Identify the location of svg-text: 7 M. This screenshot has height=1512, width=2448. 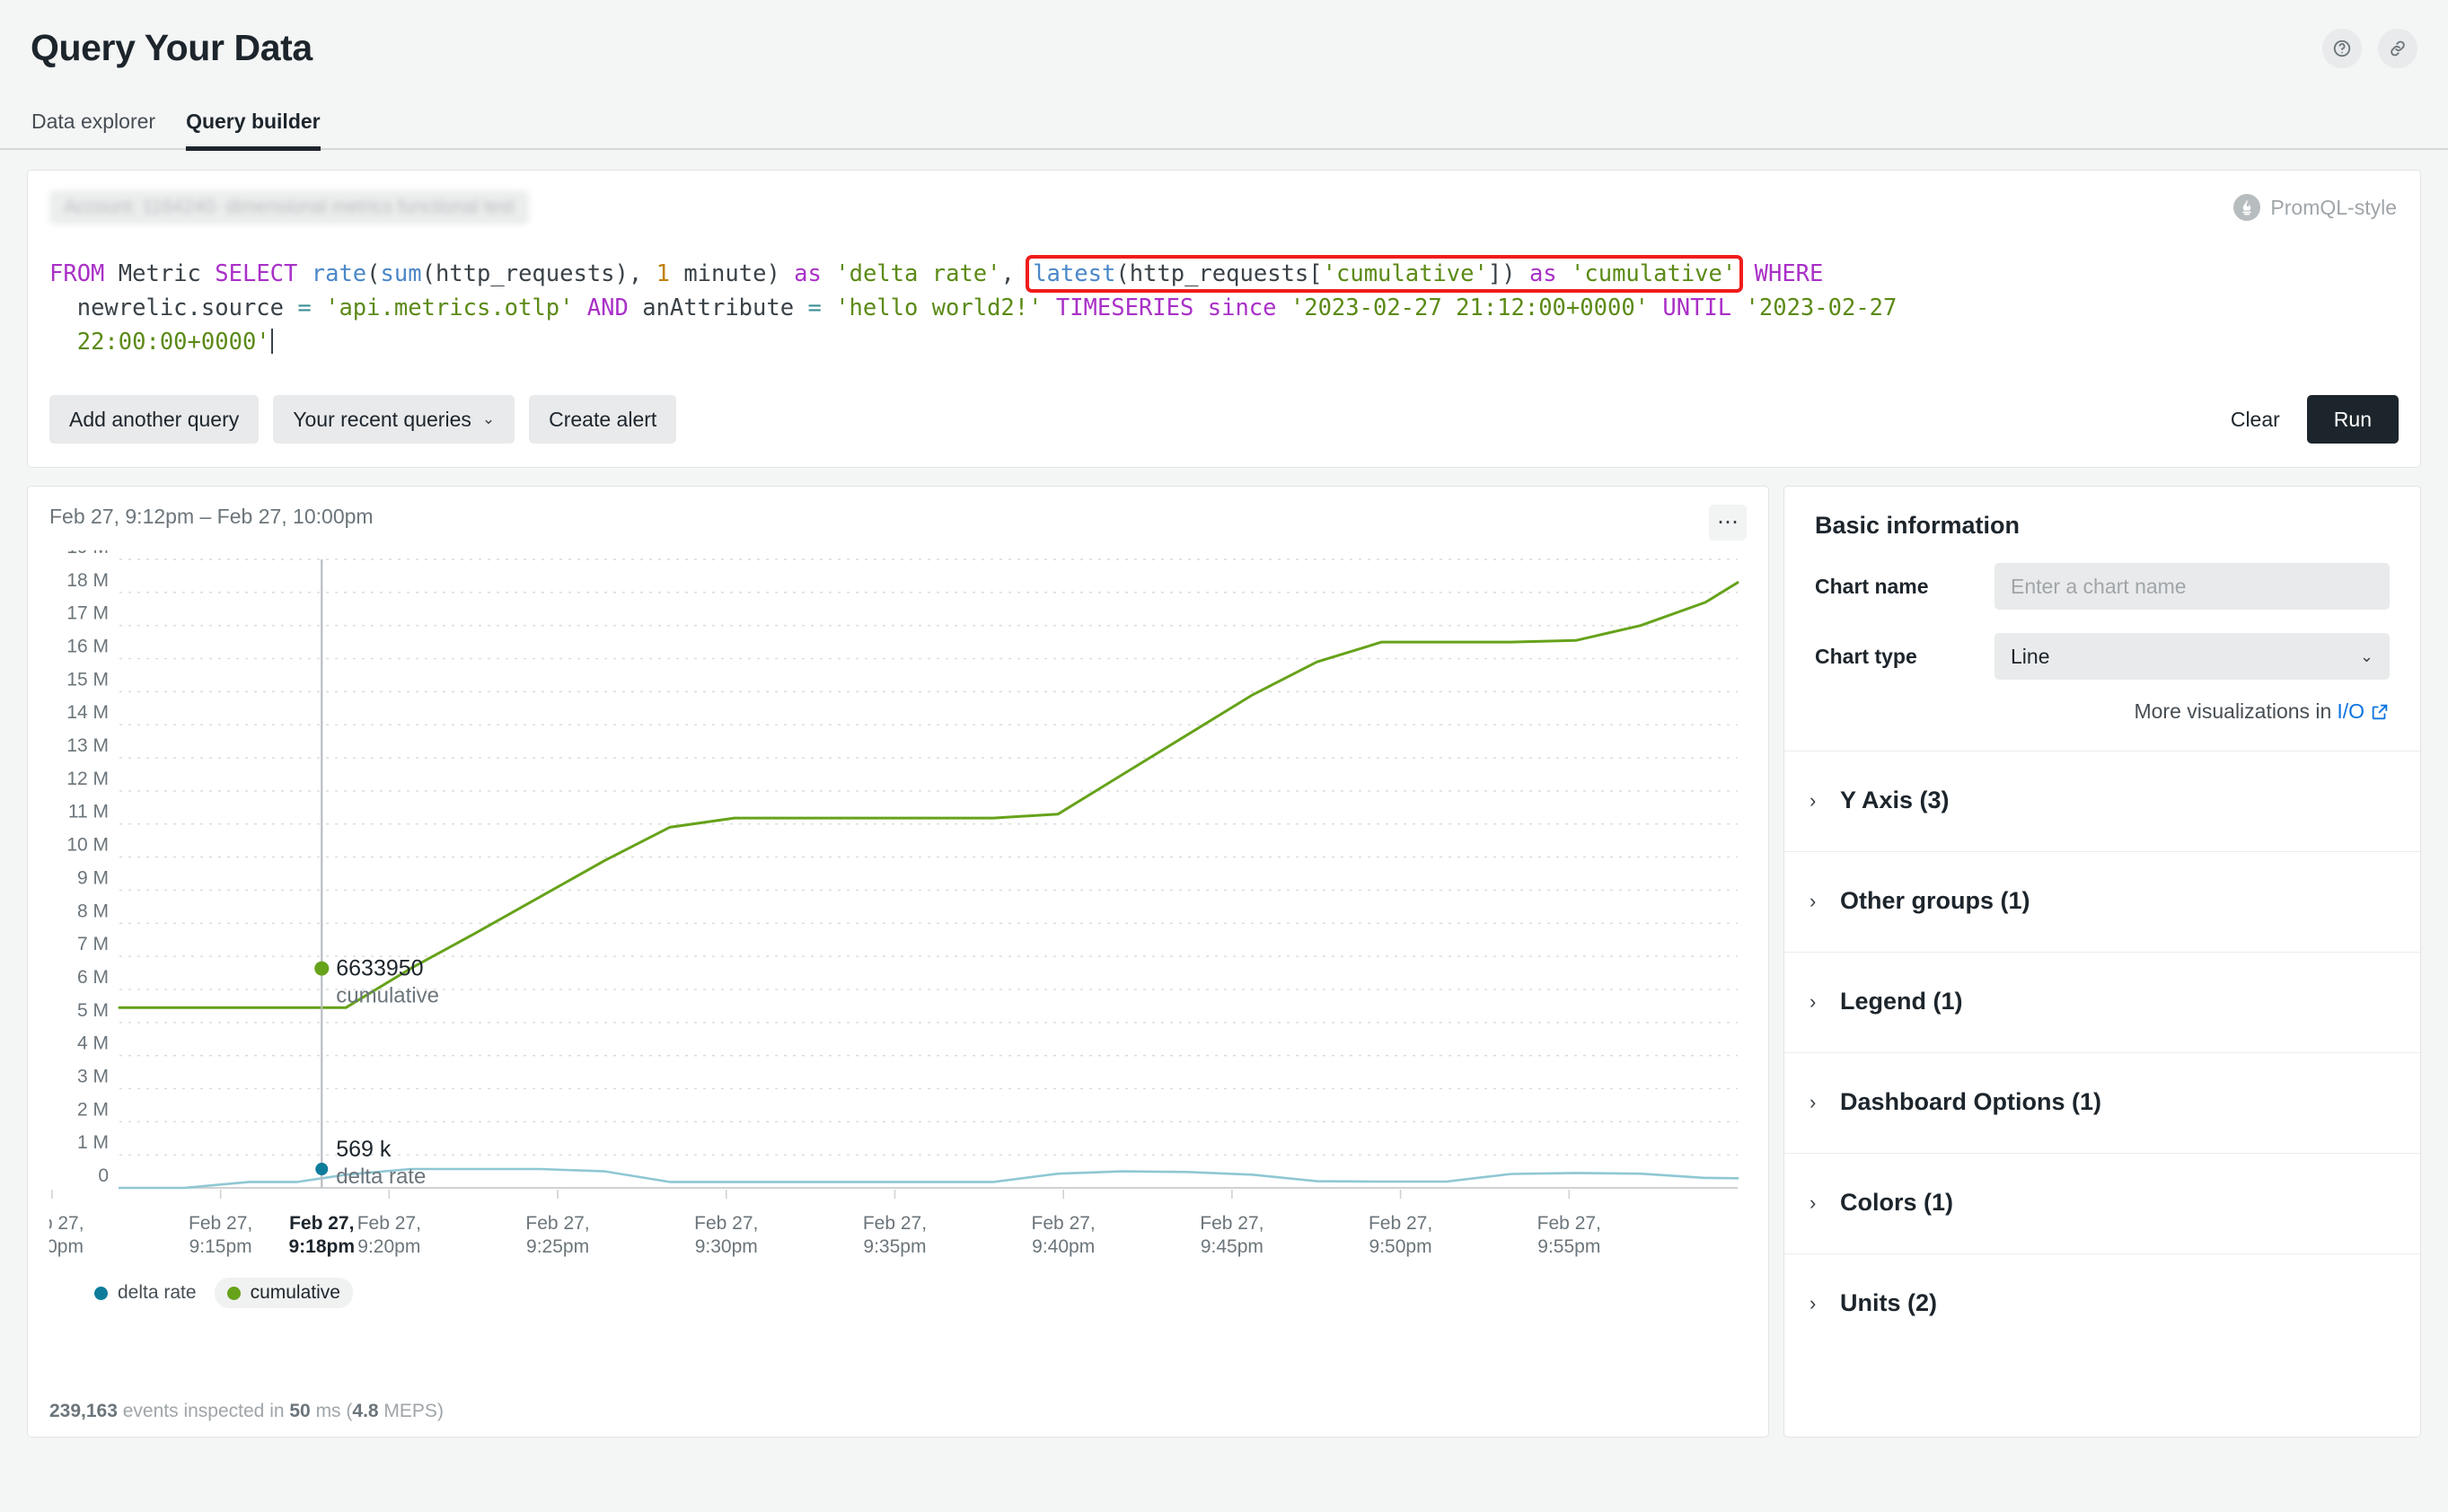
(93, 944).